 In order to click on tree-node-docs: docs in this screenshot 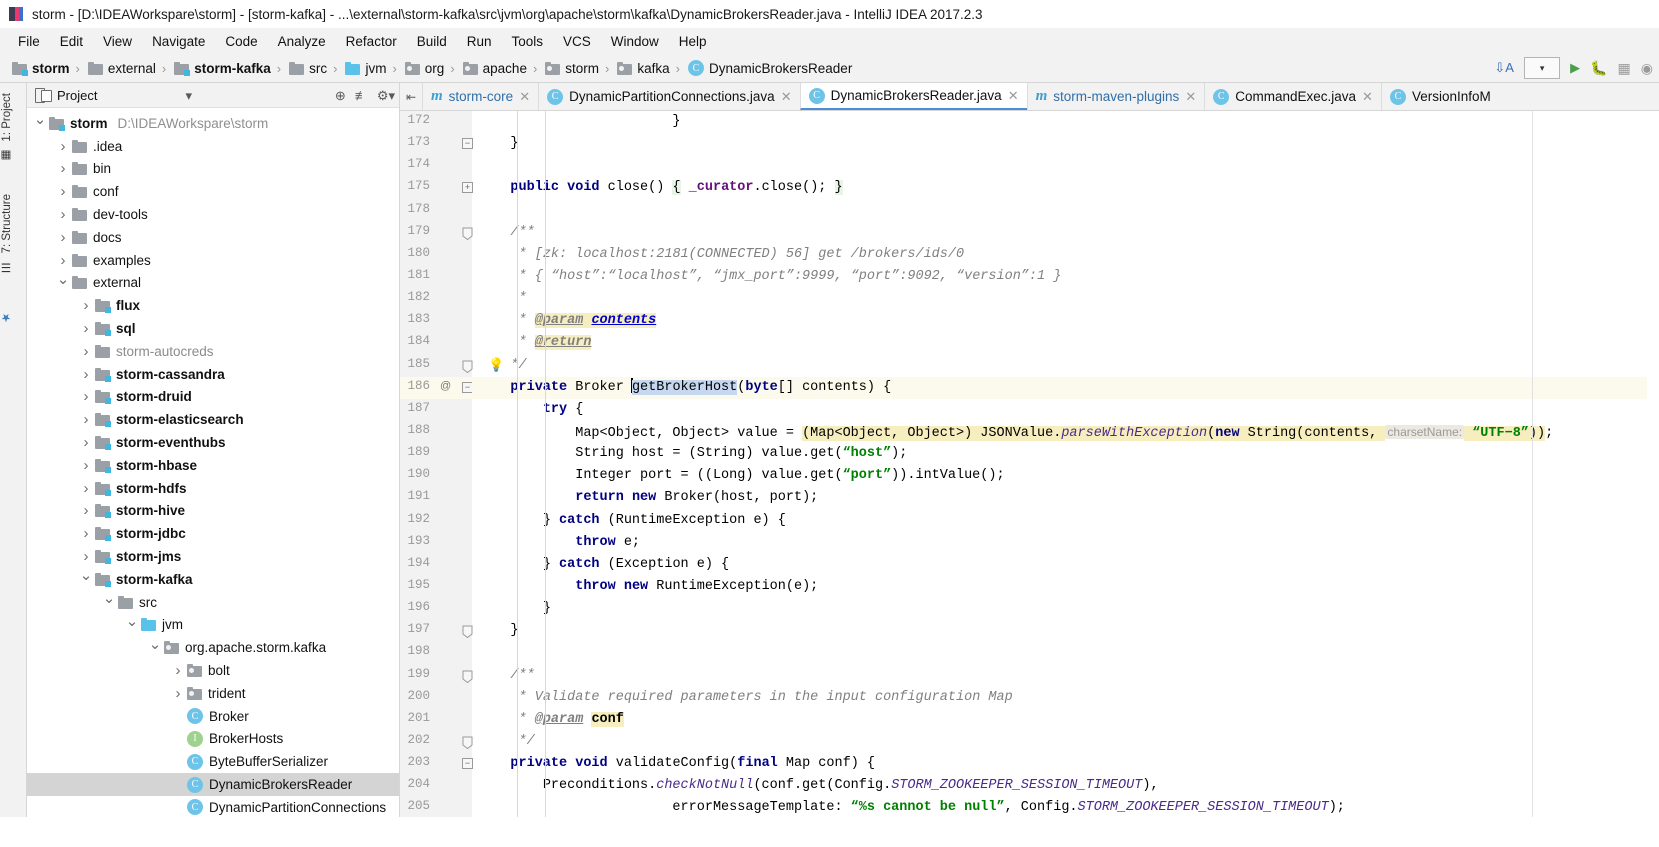, I will do `click(213, 237)`.